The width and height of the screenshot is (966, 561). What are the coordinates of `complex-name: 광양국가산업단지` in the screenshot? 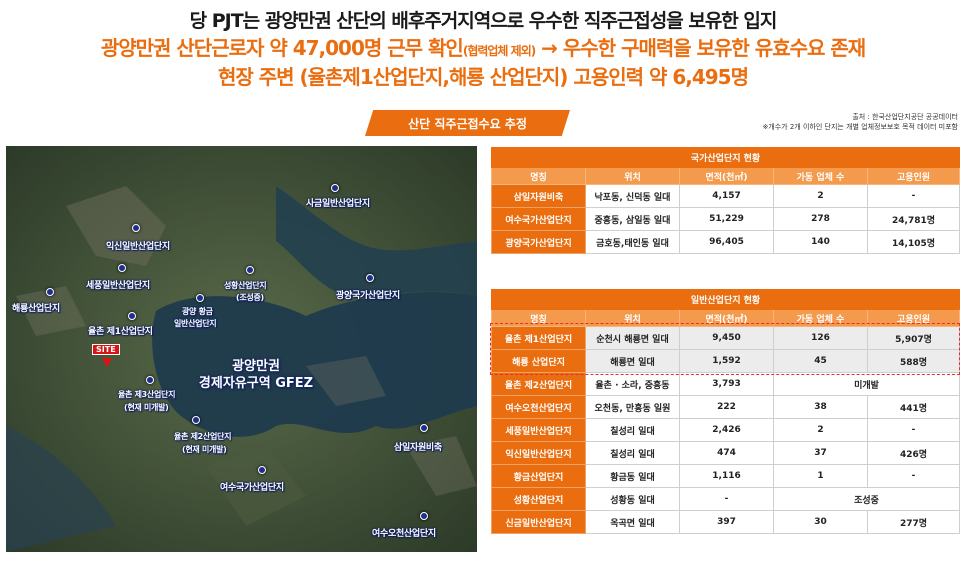 It's located at (538, 242).